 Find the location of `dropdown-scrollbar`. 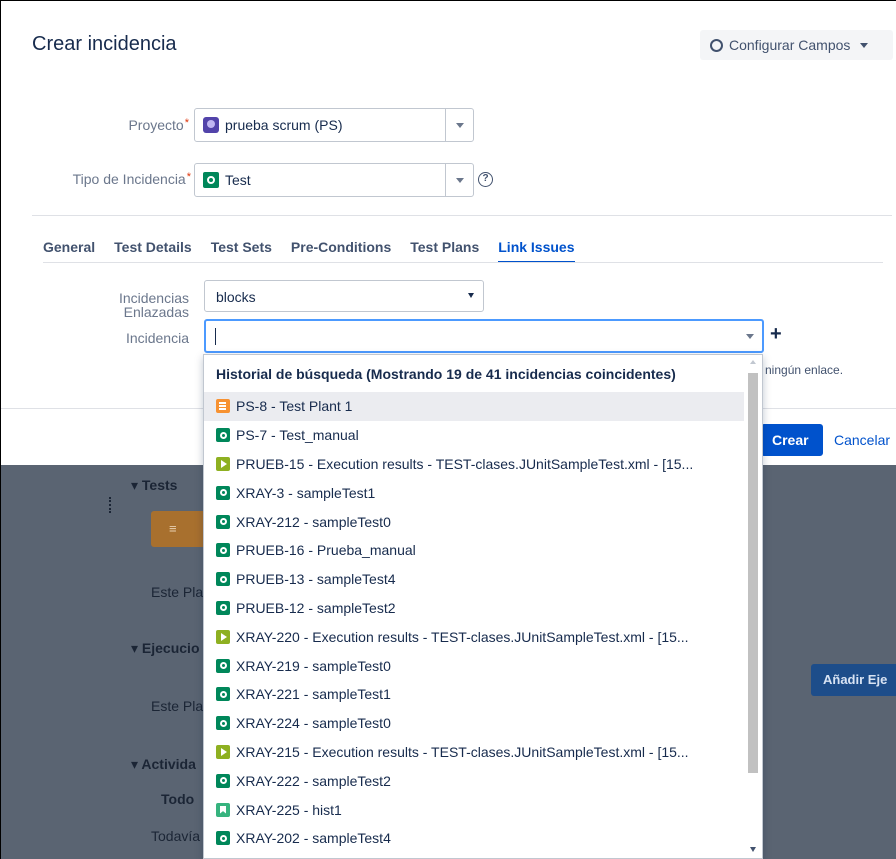

dropdown-scrollbar is located at coordinates (753, 606).